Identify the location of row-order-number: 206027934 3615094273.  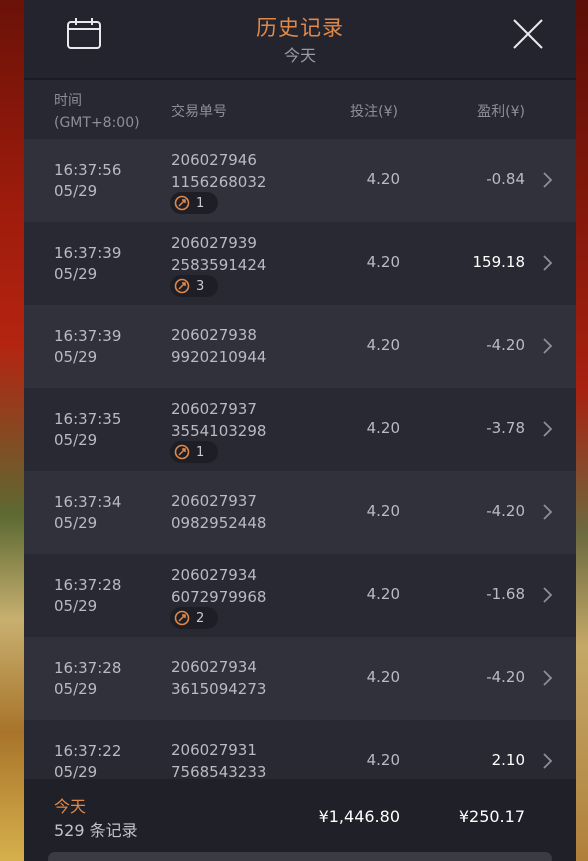
(219, 678).